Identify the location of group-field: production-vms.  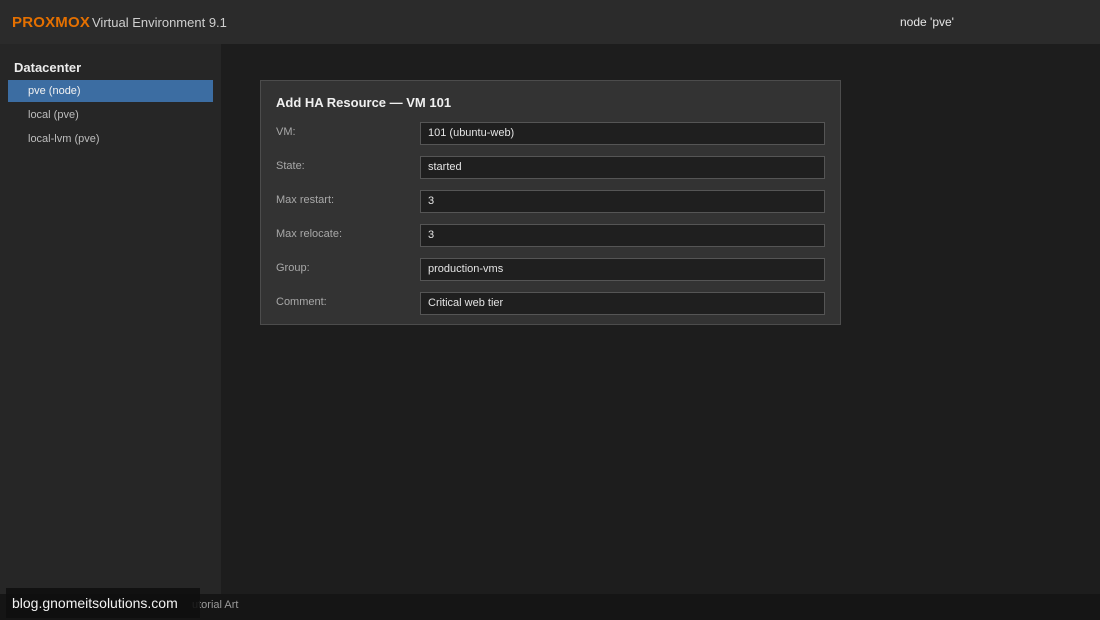
(622, 269).